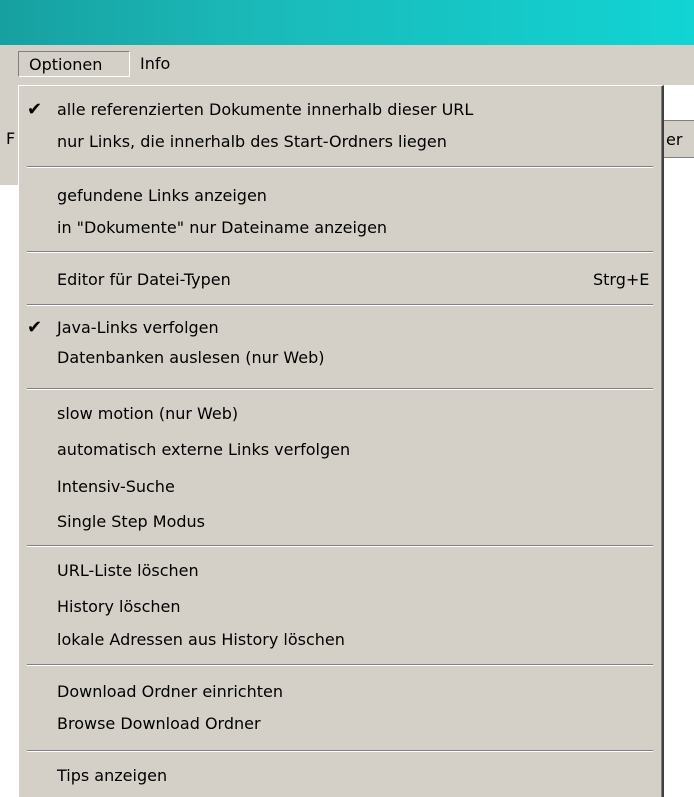  Describe the element at coordinates (162, 195) in the screenshot. I see `menu-item-label: gefundene Links anzeigen` at that location.